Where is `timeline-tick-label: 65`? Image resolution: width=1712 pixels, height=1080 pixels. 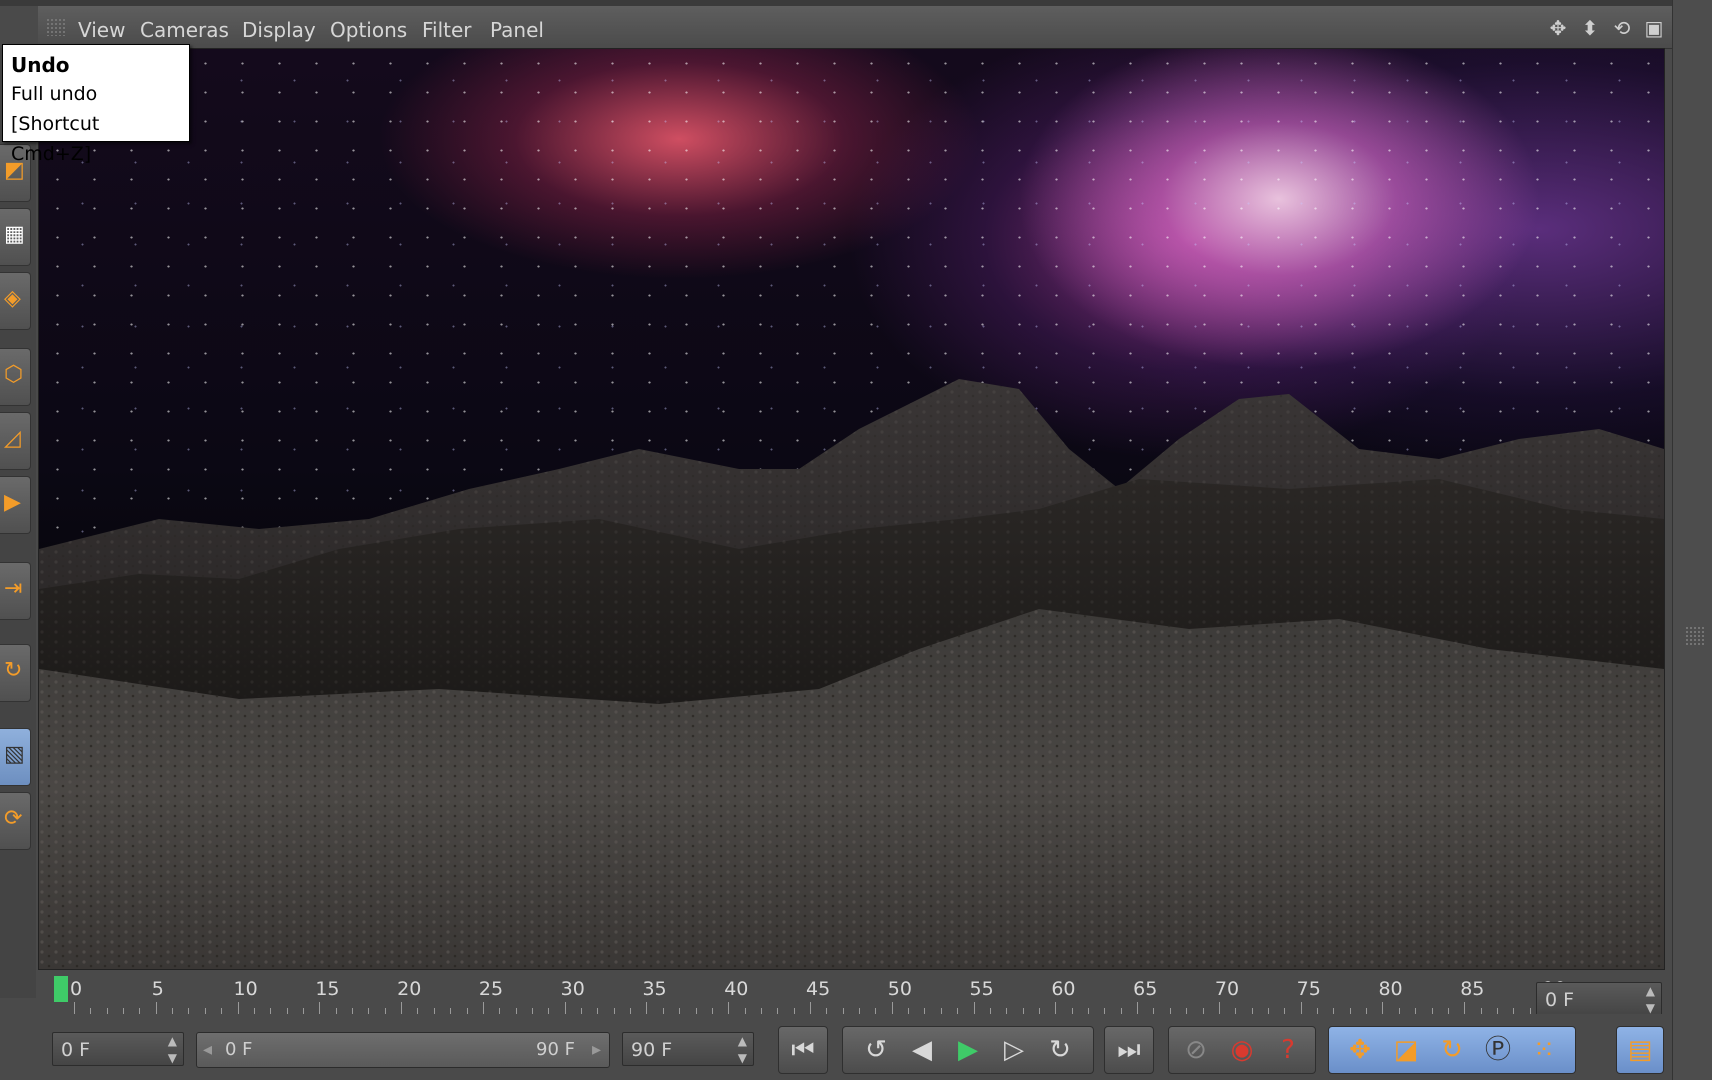
timeline-tick-label: 65 is located at coordinates (1145, 989).